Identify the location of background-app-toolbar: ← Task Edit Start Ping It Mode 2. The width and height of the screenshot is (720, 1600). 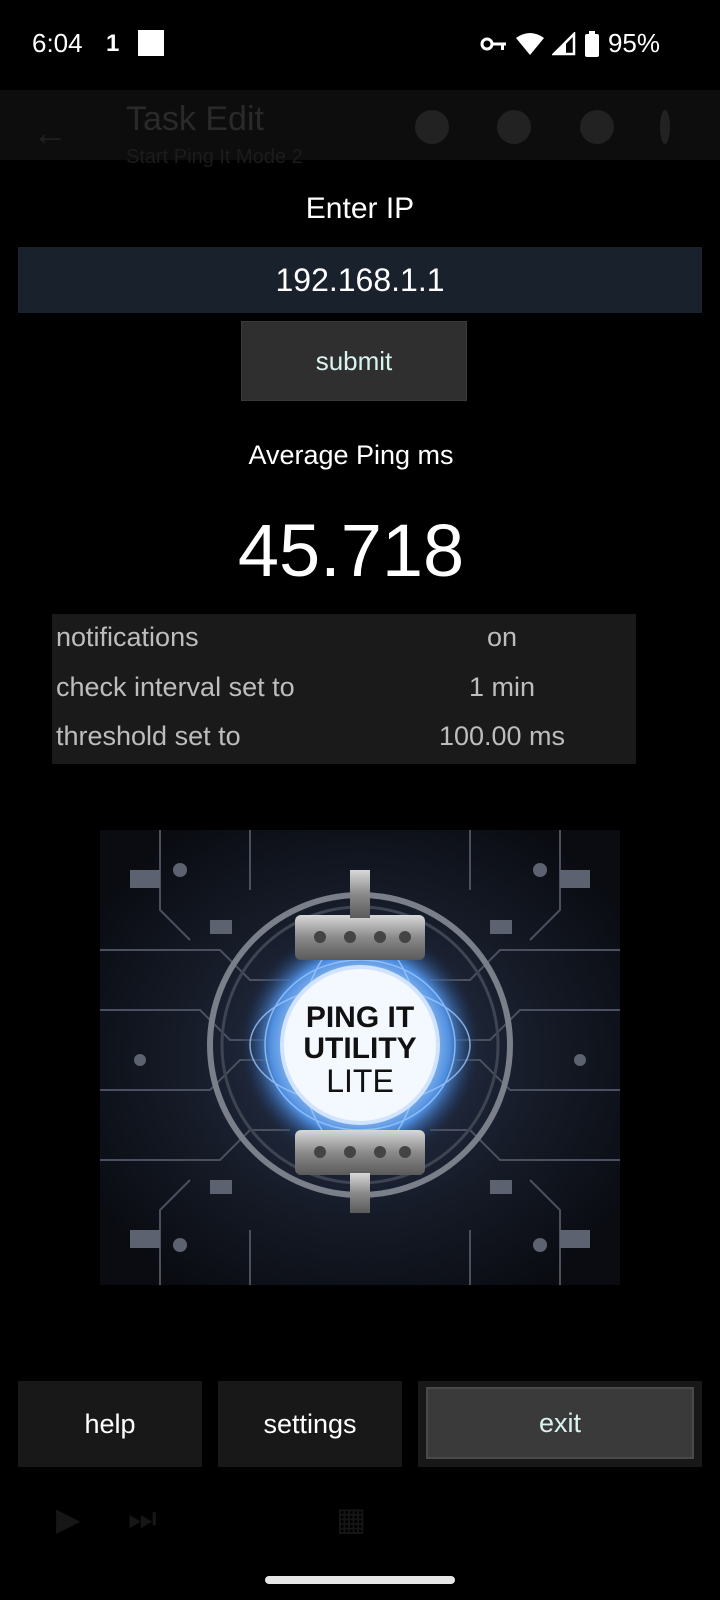
(360, 129).